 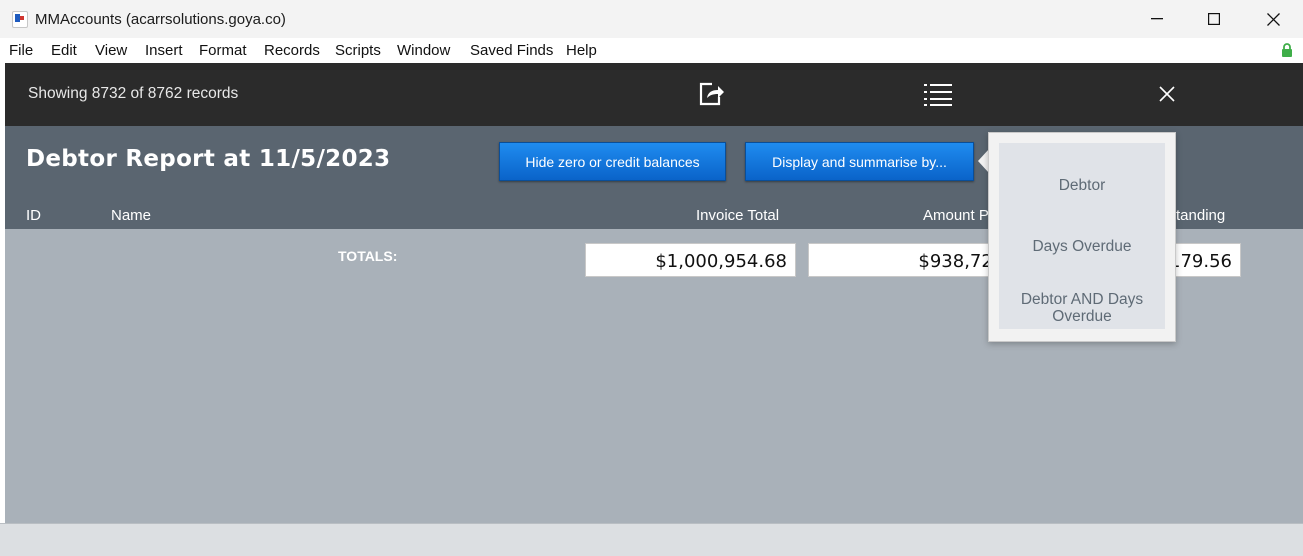 I want to click on menu-view: View, so click(x=111, y=50).